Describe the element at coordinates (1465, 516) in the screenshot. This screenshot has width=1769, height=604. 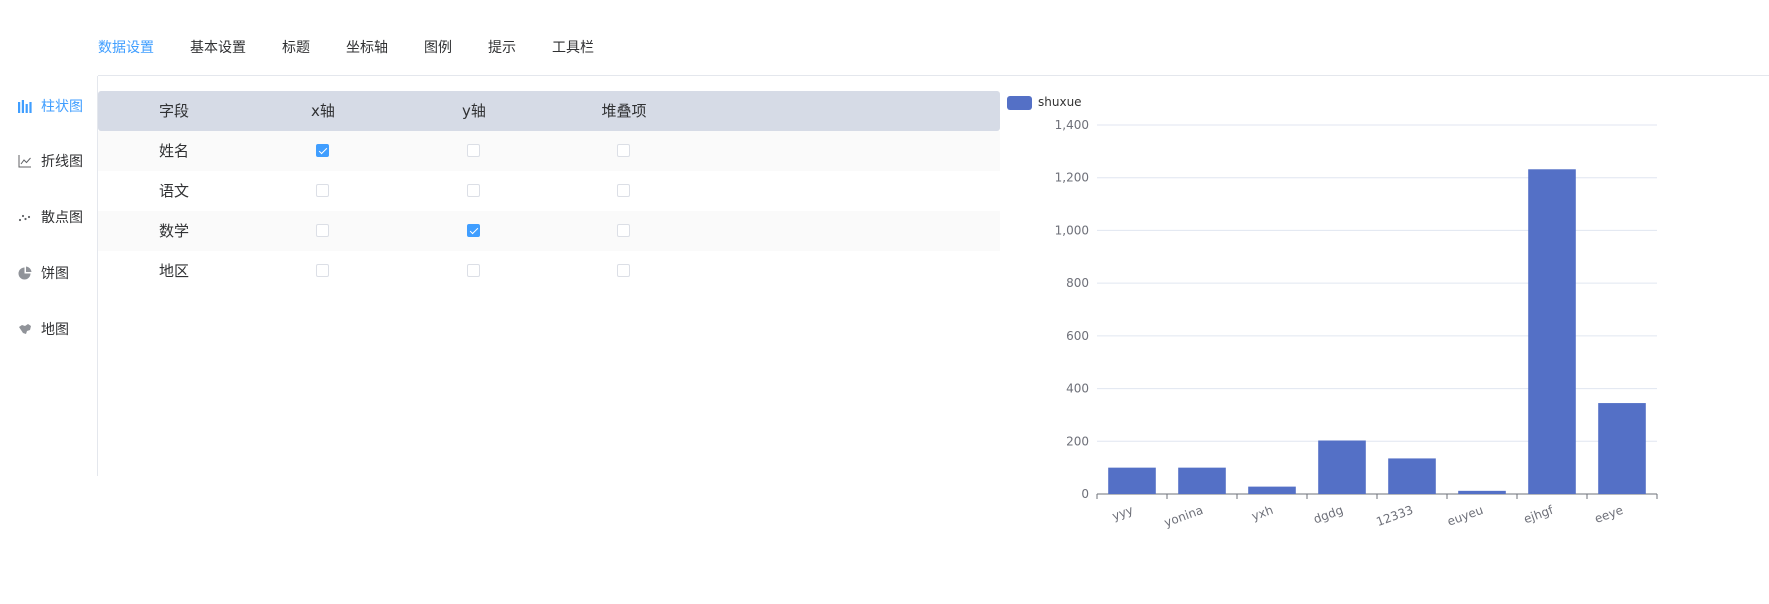
I see `x-tick-label: euyeu` at that location.